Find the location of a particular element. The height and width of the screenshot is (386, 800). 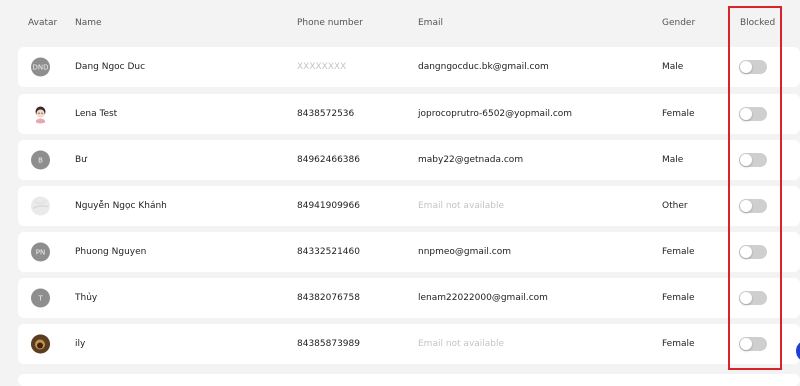

header-email: Email is located at coordinates (430, 23).